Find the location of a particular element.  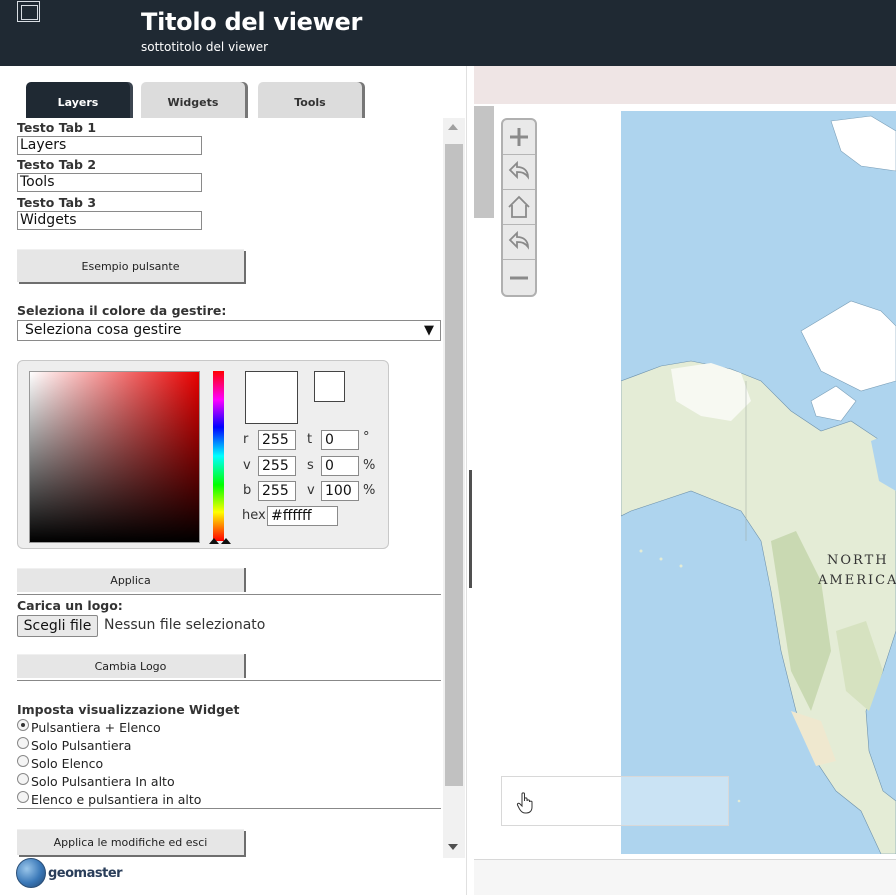

widget-option-label: Solo Pulsantiera is located at coordinates (81, 745).